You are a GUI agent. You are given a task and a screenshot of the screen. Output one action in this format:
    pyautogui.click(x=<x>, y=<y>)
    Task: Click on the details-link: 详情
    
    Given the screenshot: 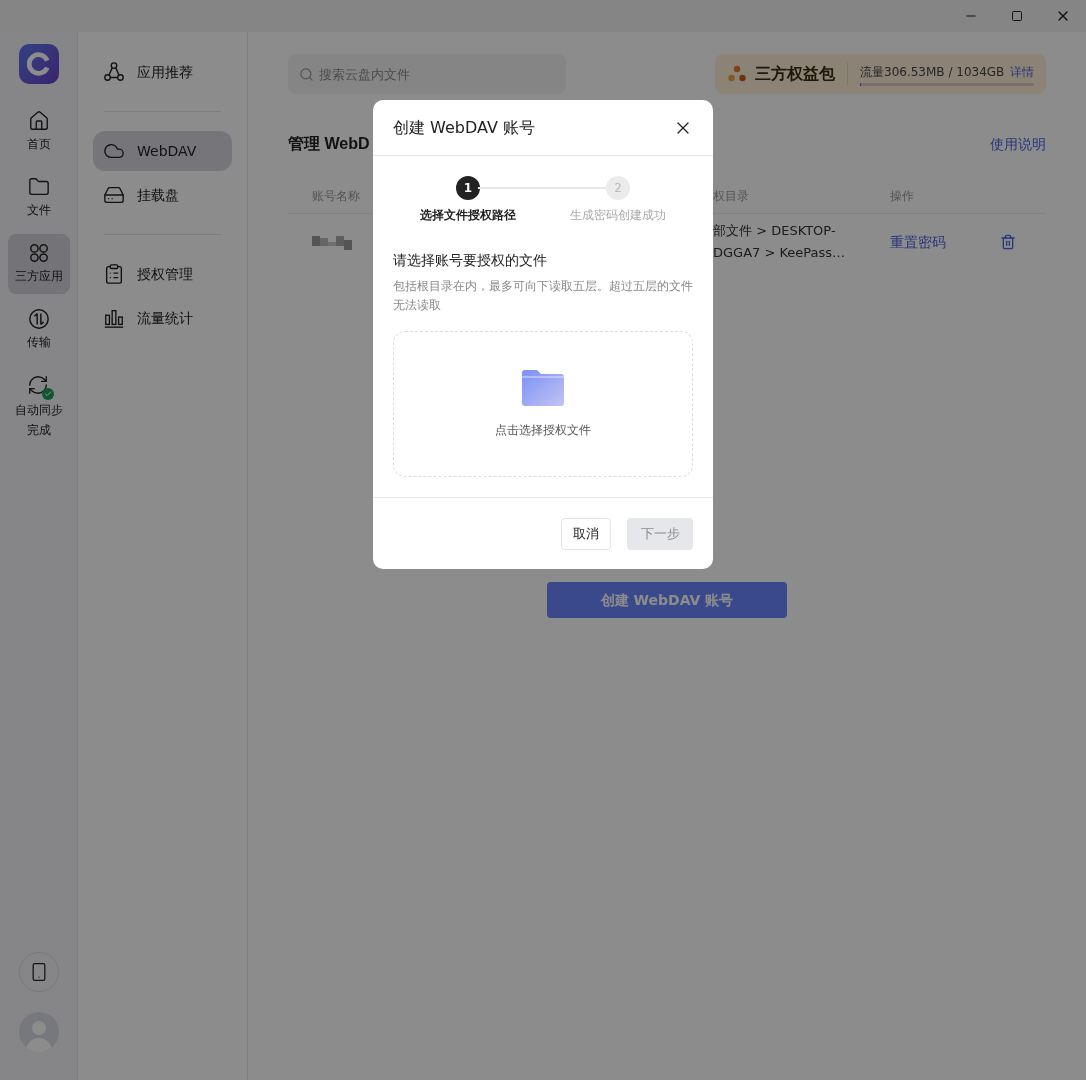 What is the action you would take?
    pyautogui.click(x=1022, y=71)
    